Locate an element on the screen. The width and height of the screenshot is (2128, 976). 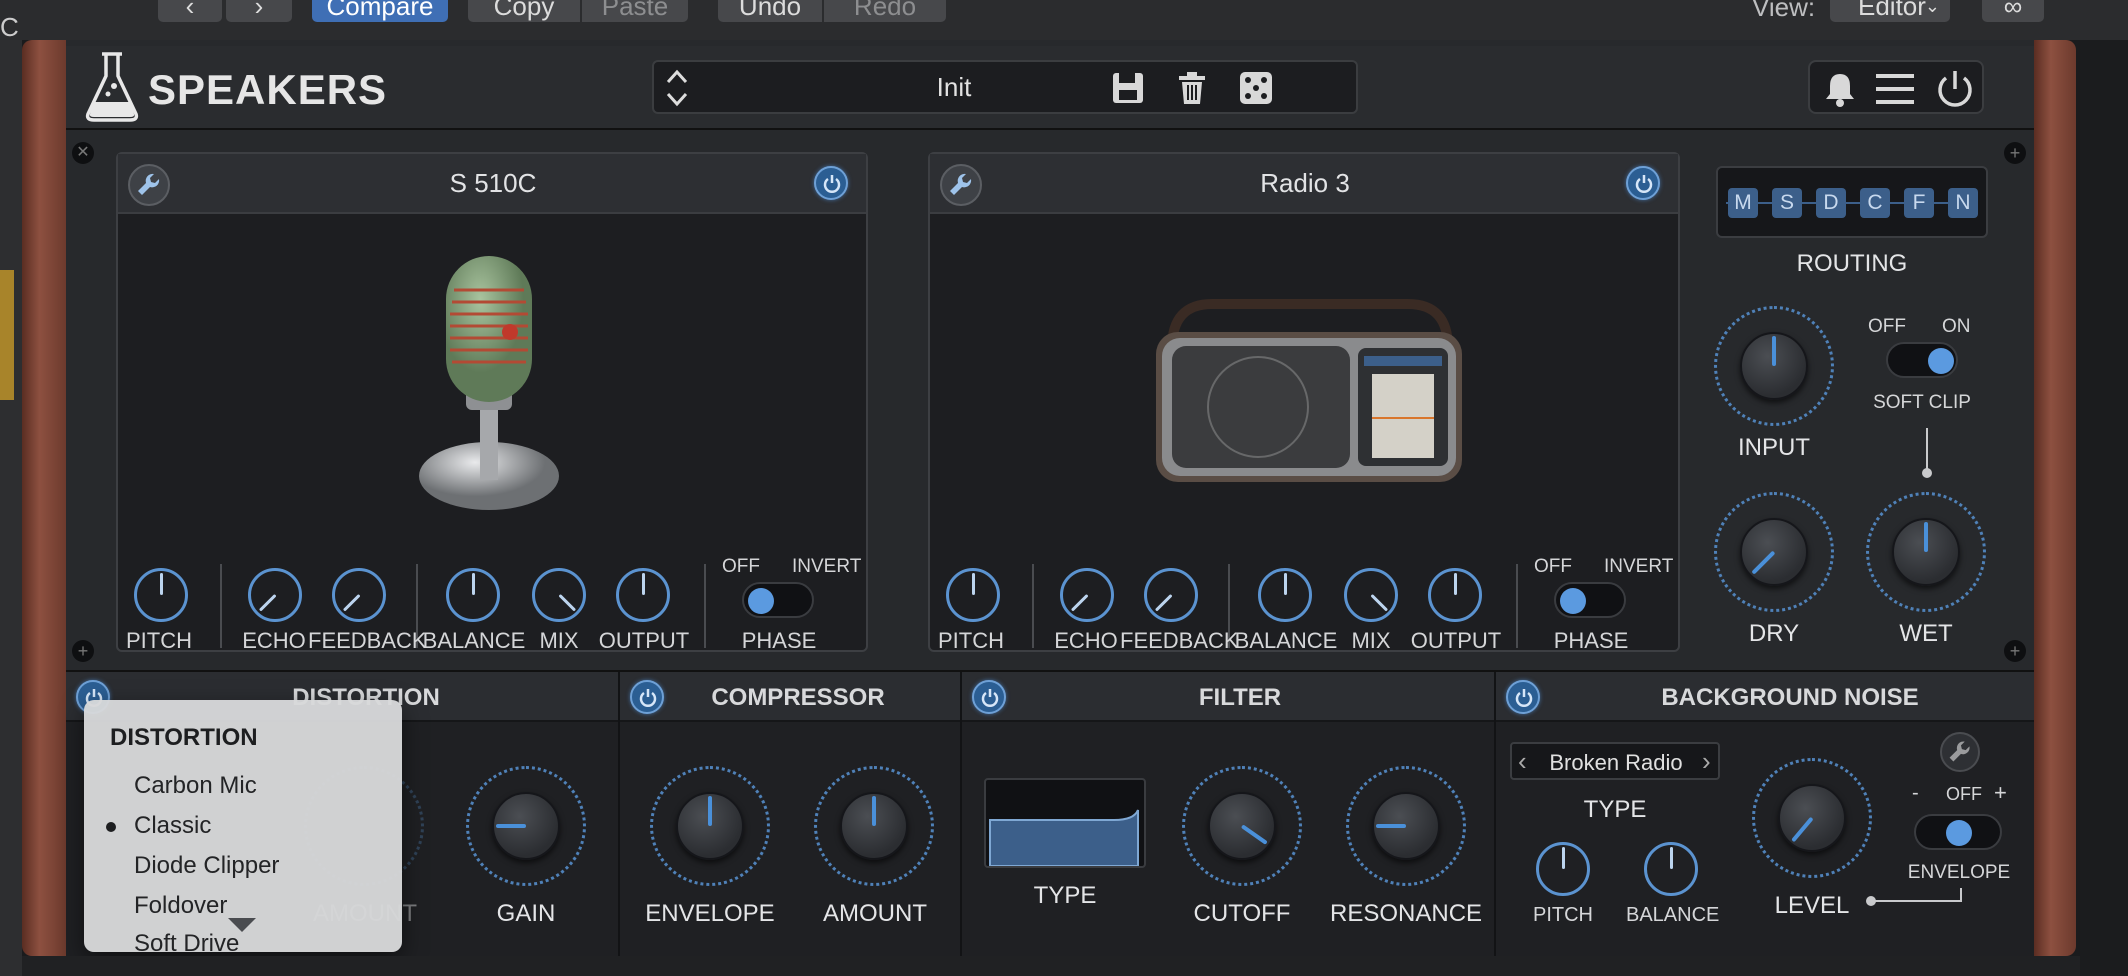
dropdown-item-classic: Classic is located at coordinates (172, 826).